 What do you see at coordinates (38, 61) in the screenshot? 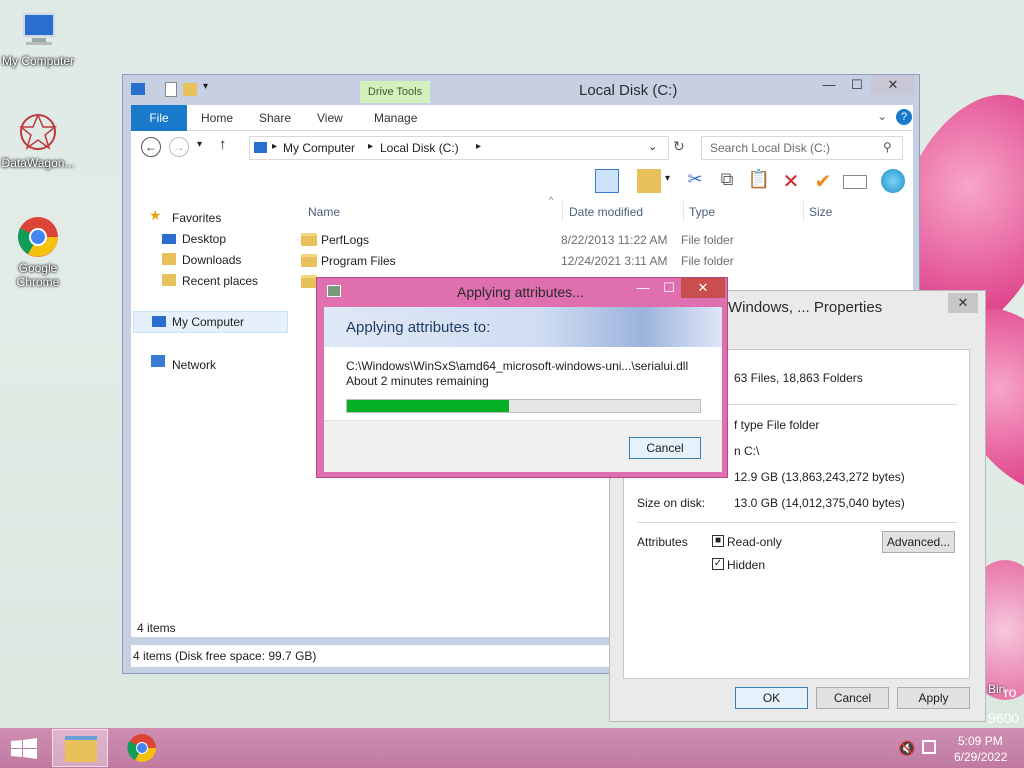
I see `desktop-icon-label: My Computer` at bounding box center [38, 61].